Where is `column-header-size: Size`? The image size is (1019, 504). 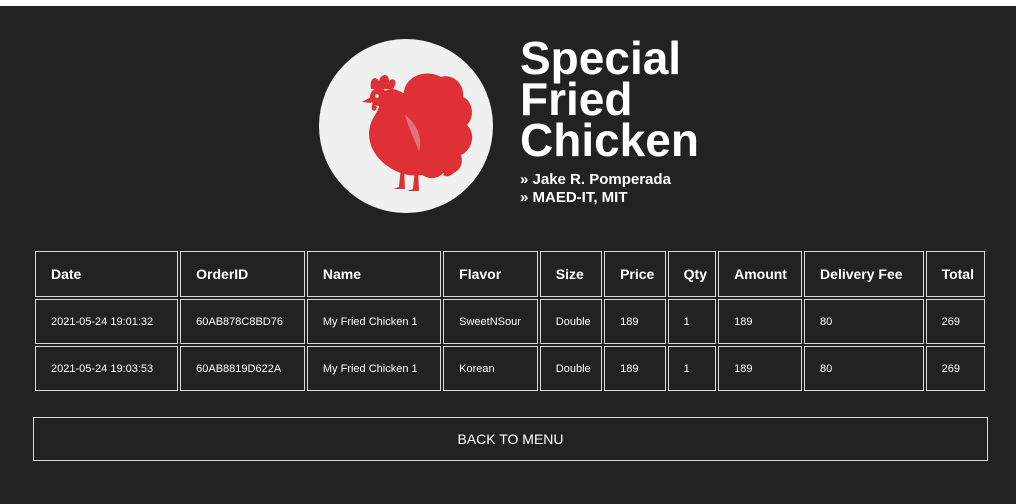 column-header-size: Size is located at coordinates (571, 274).